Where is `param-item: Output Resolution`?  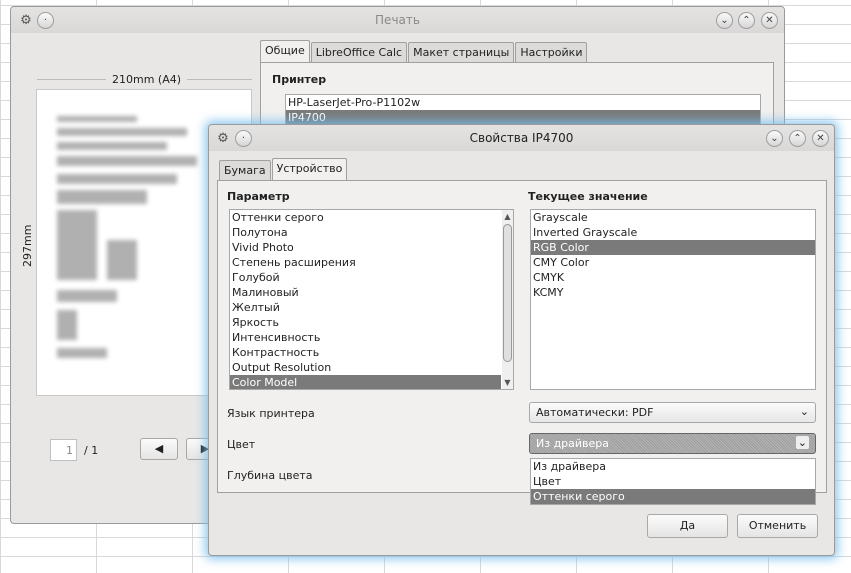 param-item: Output Resolution is located at coordinates (371, 367).